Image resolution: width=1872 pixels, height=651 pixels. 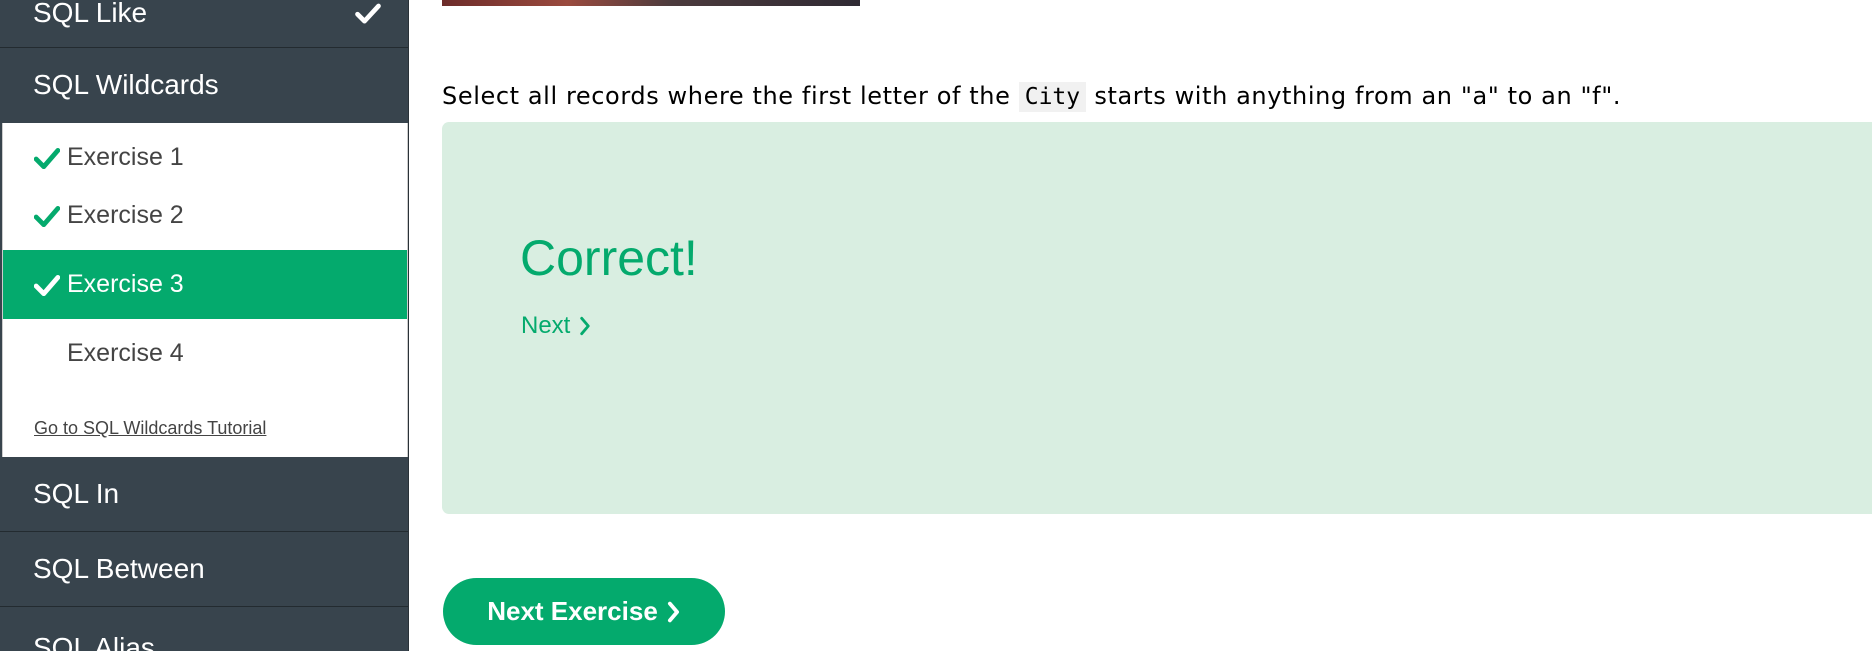 What do you see at coordinates (125, 157) in the screenshot?
I see `exercise-label: Exercise 1` at bounding box center [125, 157].